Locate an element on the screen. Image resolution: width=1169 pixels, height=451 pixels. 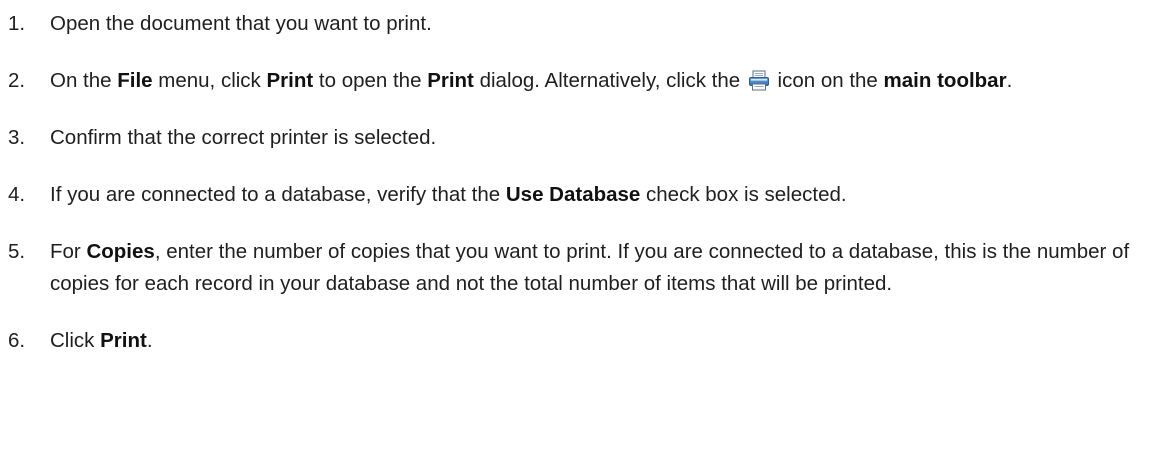
step-number: 4. is located at coordinates (17, 194).